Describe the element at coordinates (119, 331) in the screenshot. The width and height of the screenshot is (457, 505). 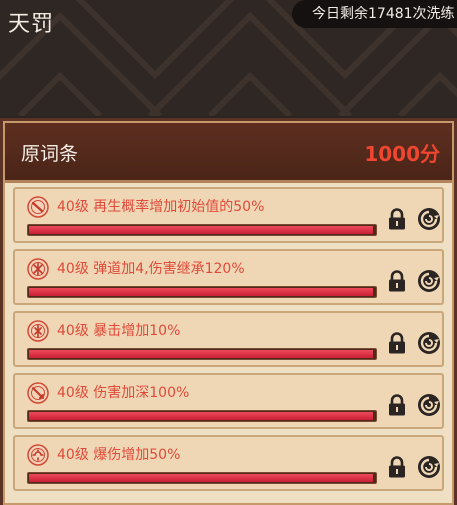
I see `affix-text: 40级 暴击增加10%` at that location.